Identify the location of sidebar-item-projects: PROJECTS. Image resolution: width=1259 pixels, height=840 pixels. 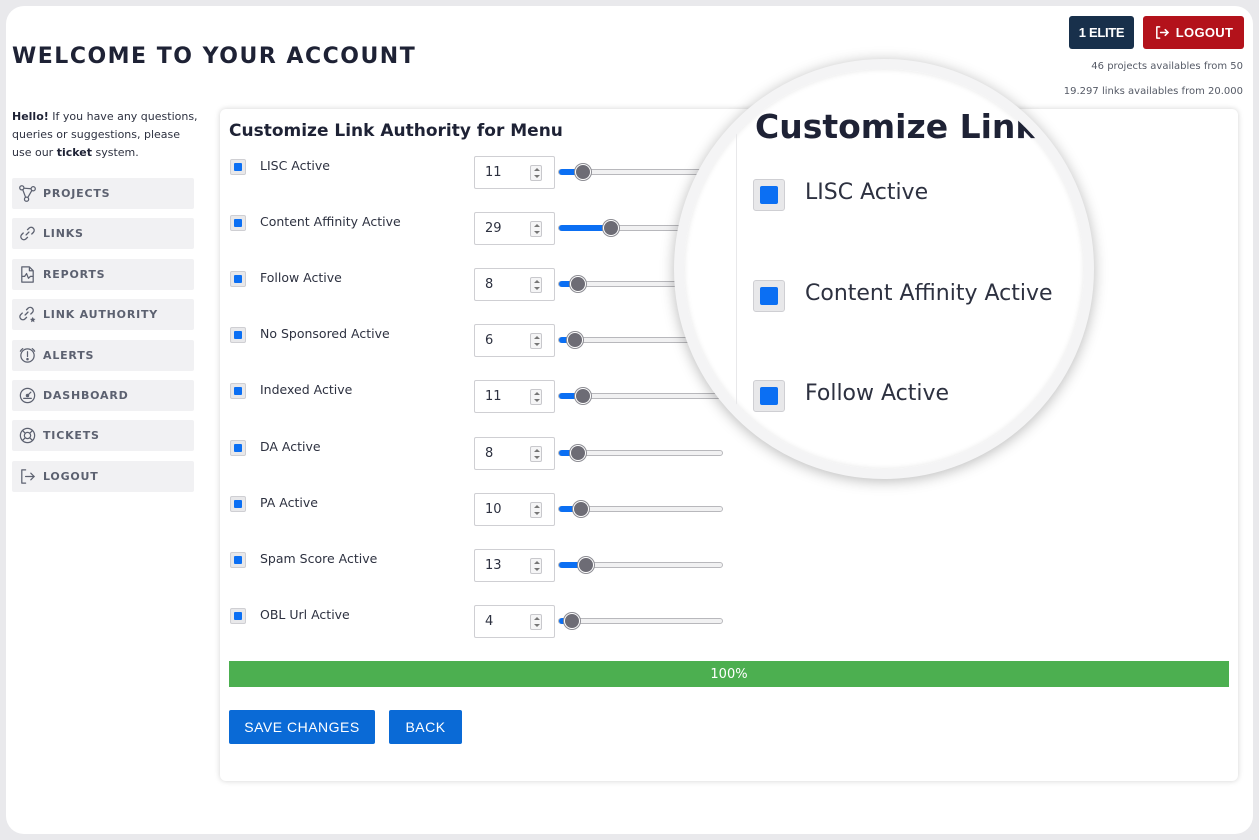
(103, 193).